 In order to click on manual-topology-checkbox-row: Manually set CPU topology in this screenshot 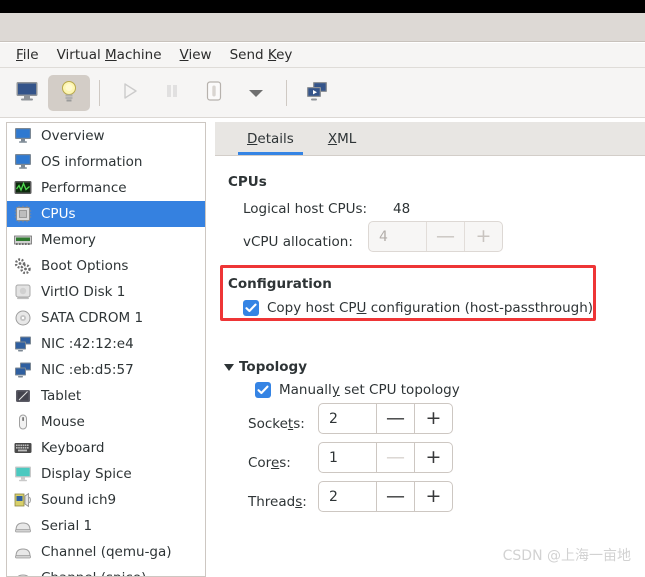, I will do `click(357, 390)`.